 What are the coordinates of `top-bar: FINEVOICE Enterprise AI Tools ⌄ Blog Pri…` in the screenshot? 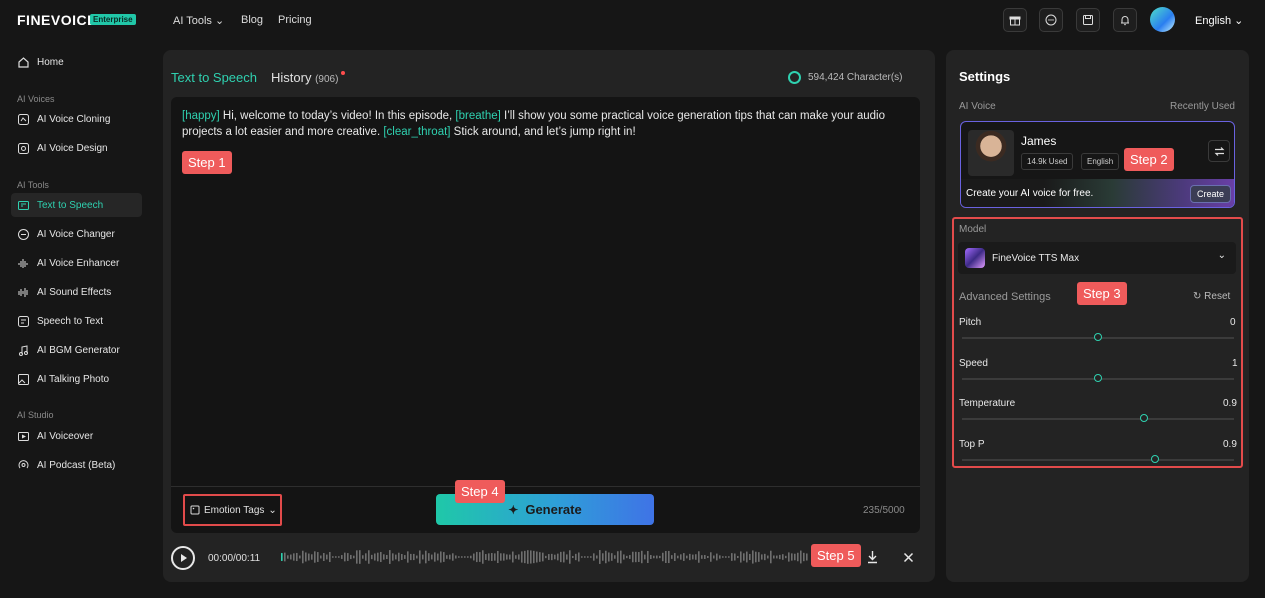 It's located at (632, 20).